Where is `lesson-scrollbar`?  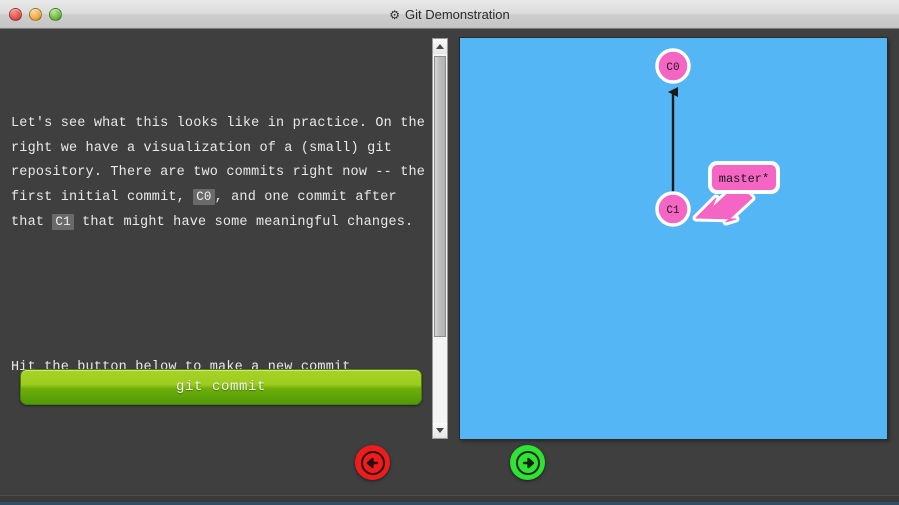 lesson-scrollbar is located at coordinates (440, 238).